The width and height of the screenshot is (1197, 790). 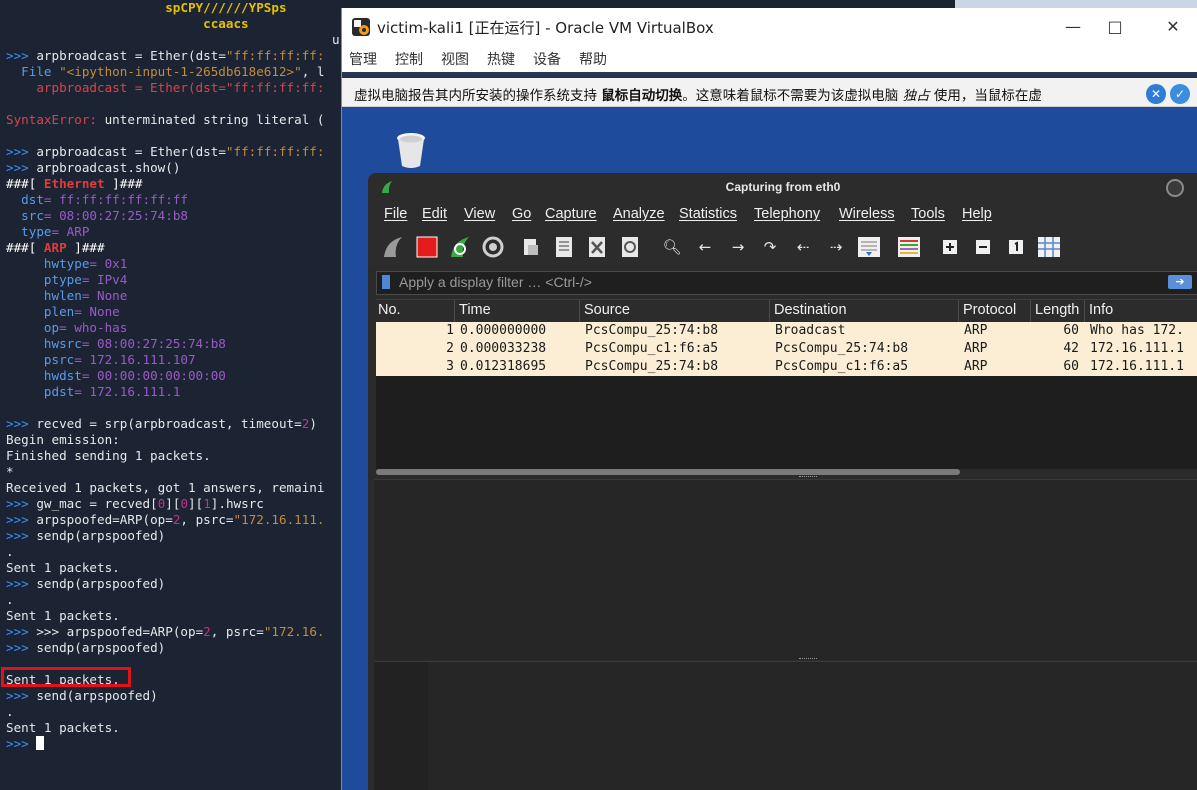 What do you see at coordinates (393, 247) in the screenshot?
I see `start-capture-icon` at bounding box center [393, 247].